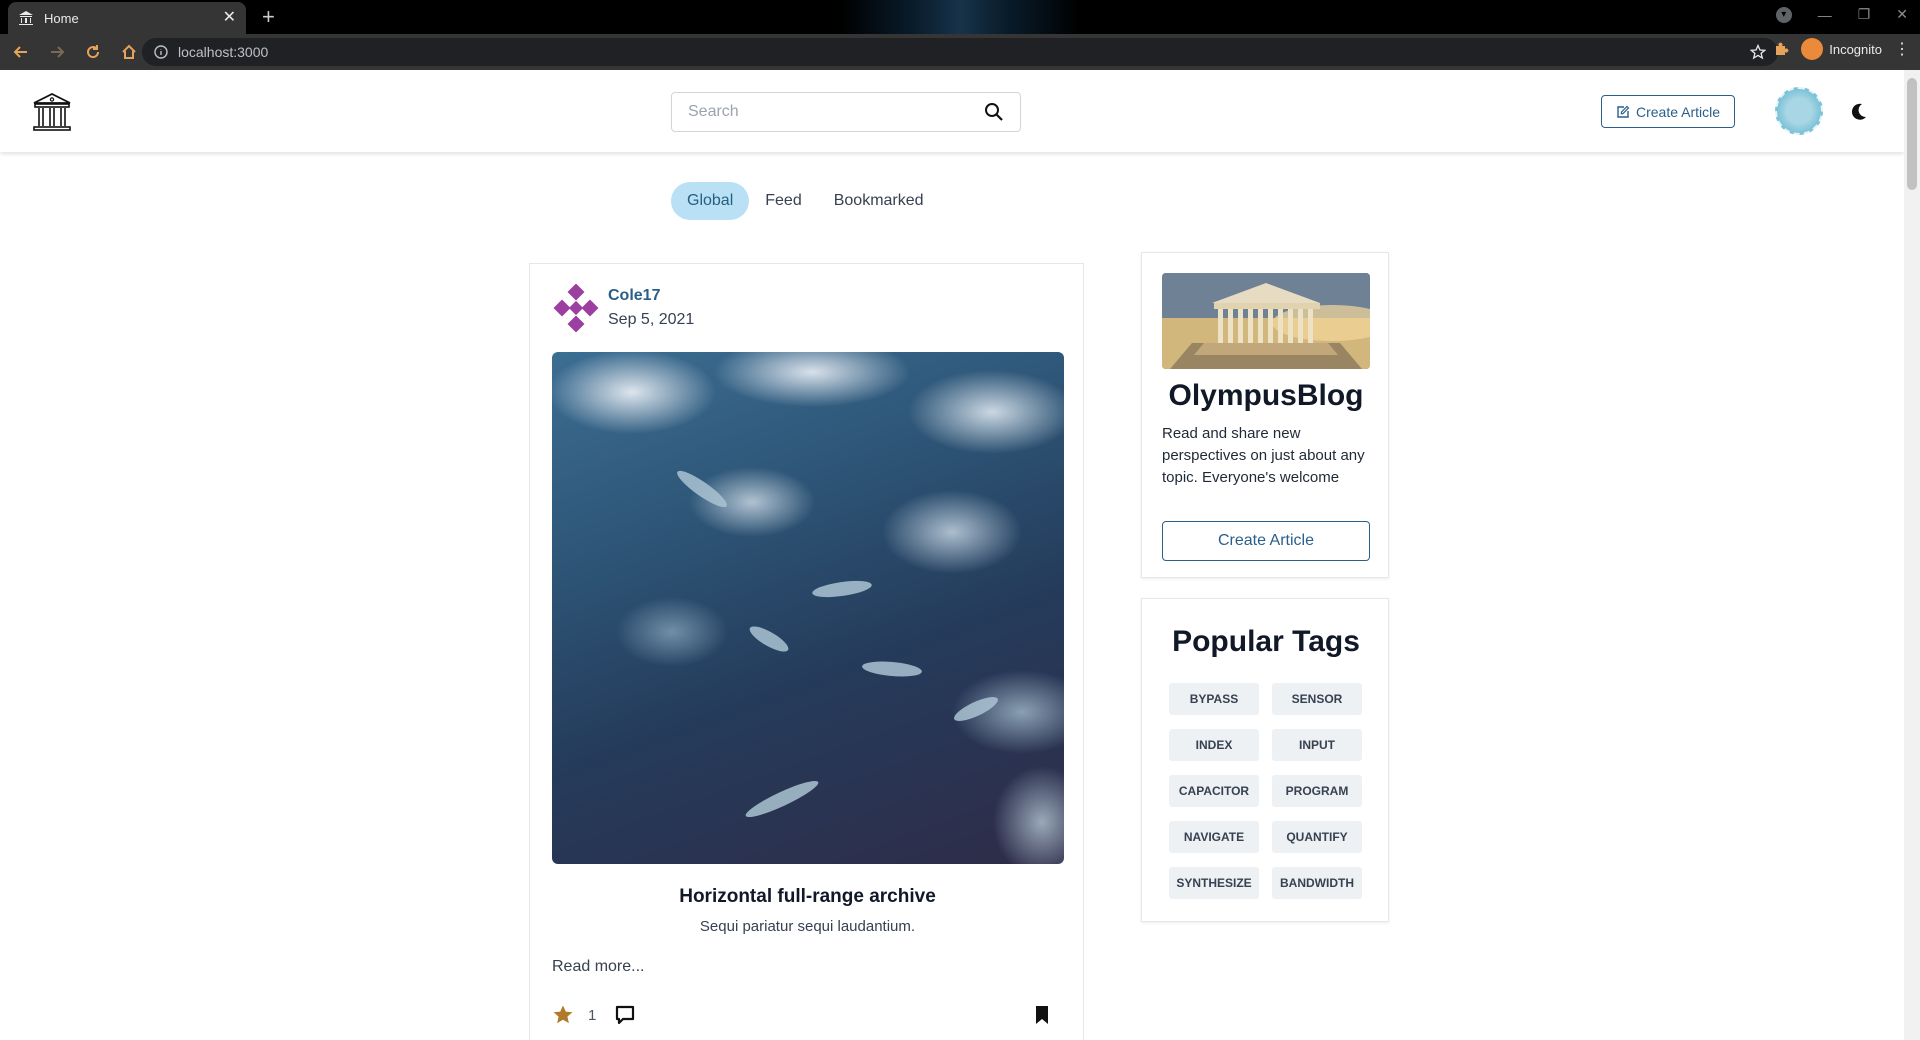 The height and width of the screenshot is (1040, 1920). What do you see at coordinates (1317, 745) in the screenshot?
I see `tag-input: INPUT` at bounding box center [1317, 745].